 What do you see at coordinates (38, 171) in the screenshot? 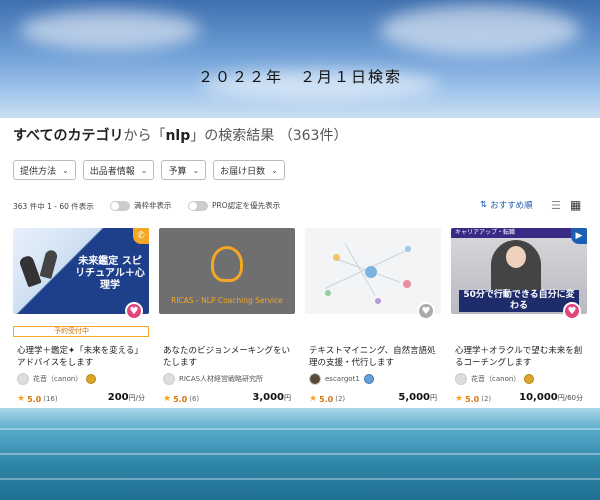
I see `filter-label: 提供方法` at bounding box center [38, 171].